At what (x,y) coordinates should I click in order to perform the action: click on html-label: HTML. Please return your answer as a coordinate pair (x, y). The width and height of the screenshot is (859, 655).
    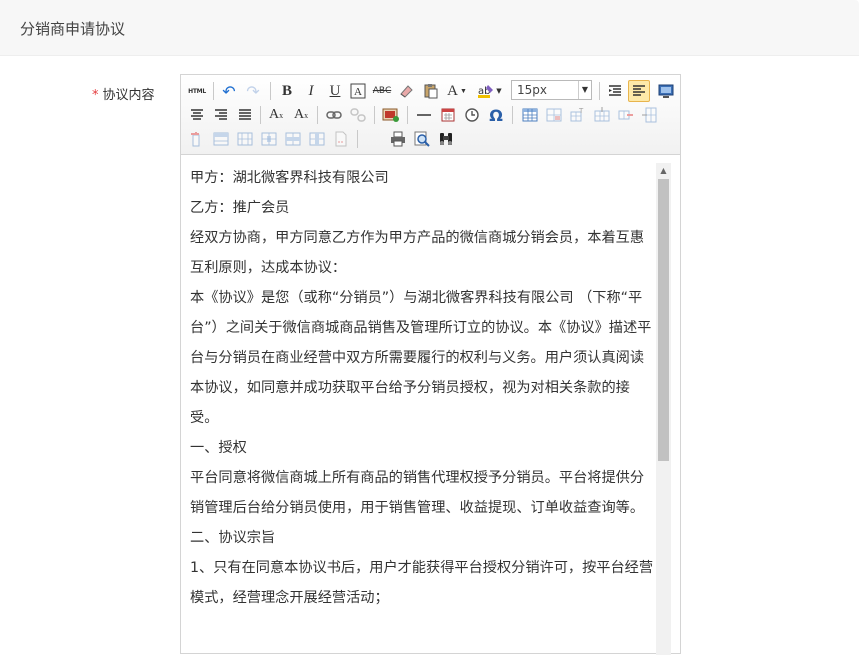
    Looking at the image, I should click on (197, 91).